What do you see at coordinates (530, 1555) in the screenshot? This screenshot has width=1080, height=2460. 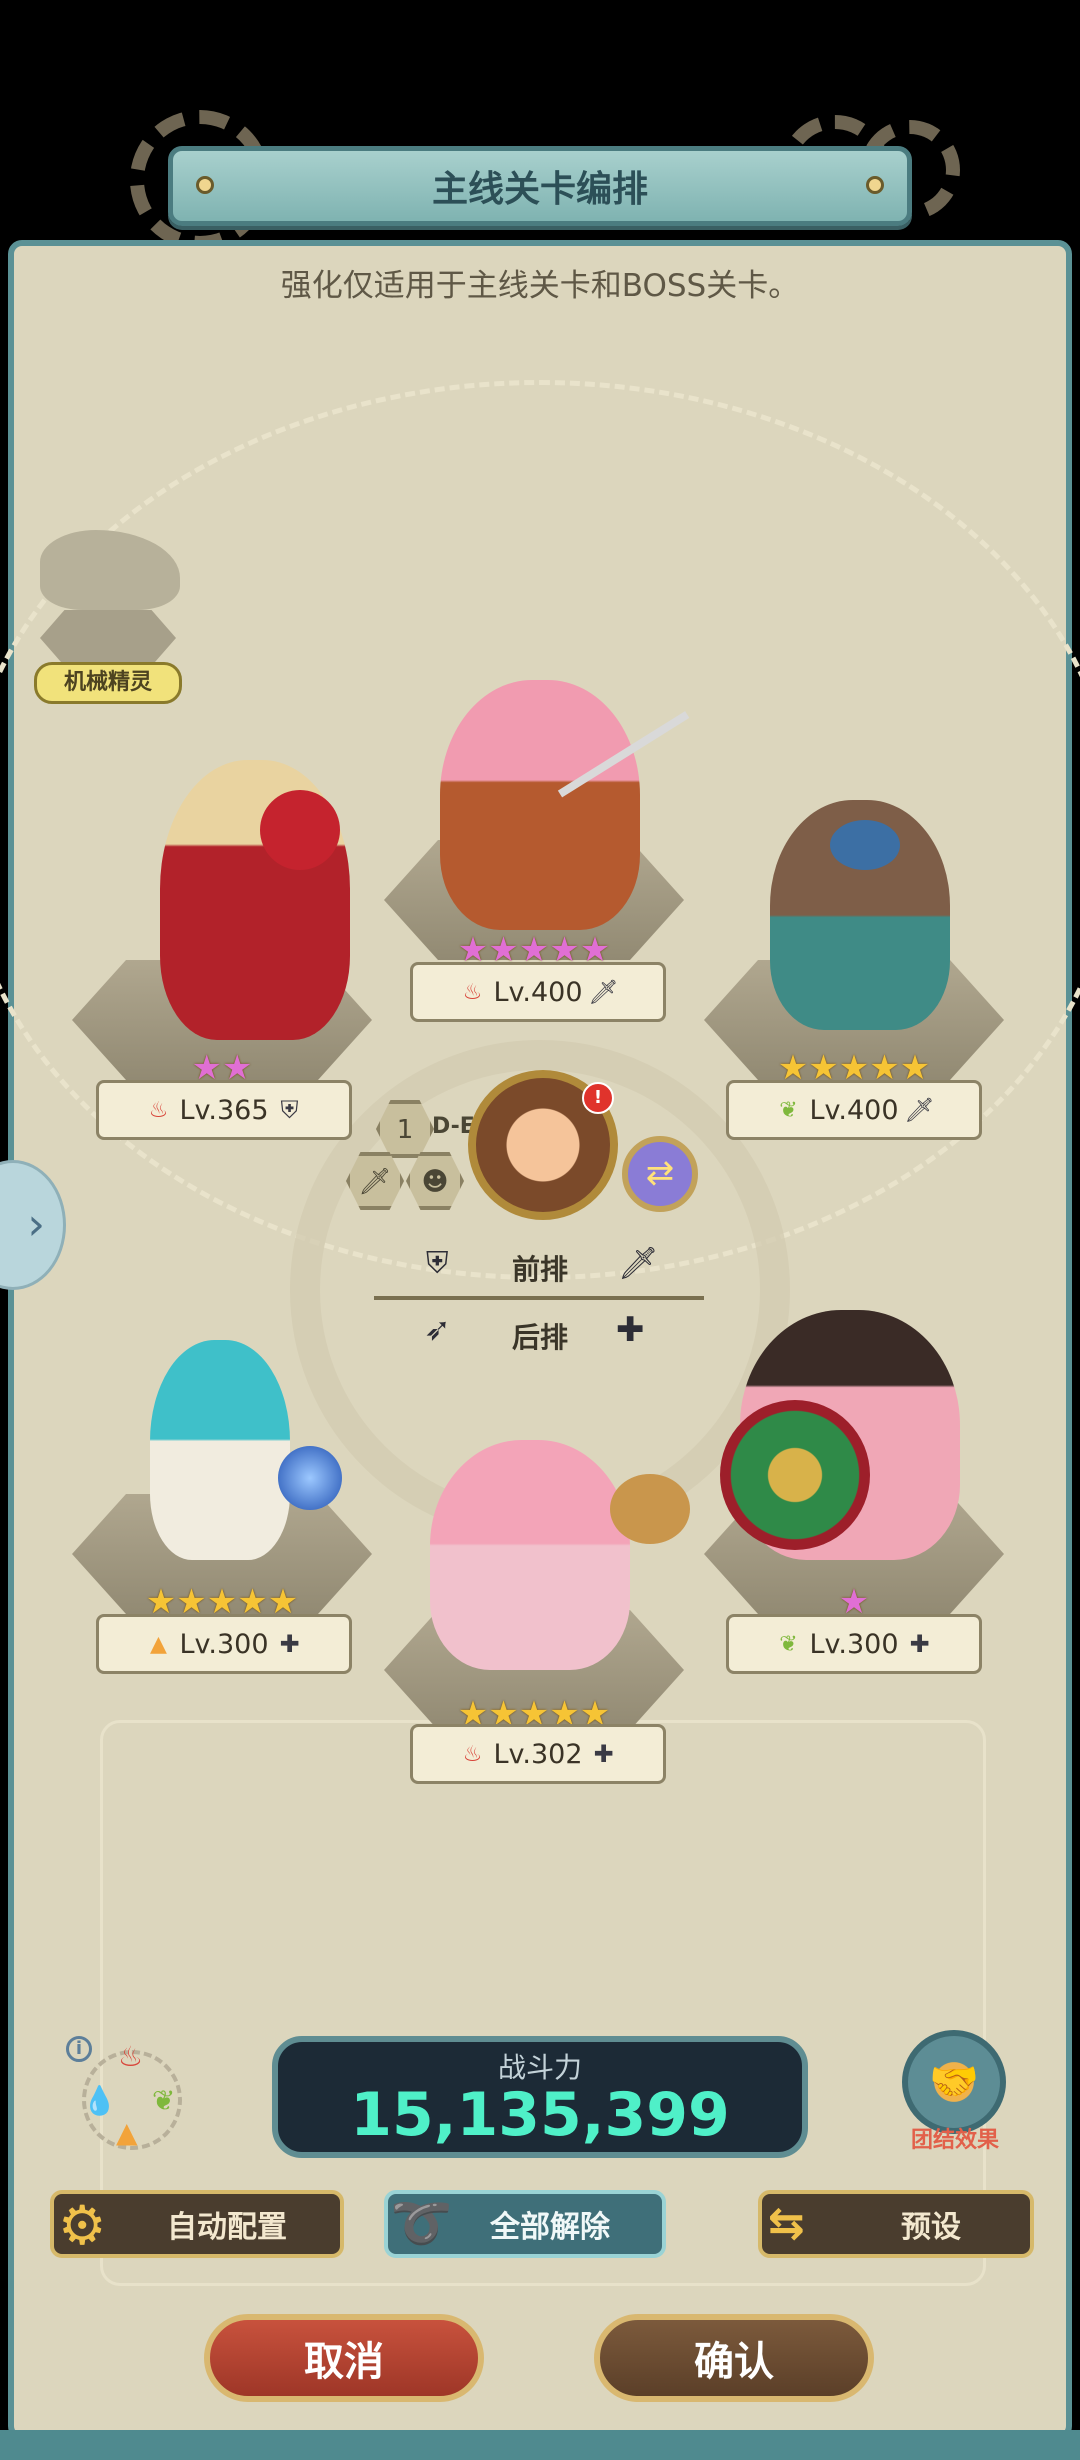 I see `hero-back-center-figure` at bounding box center [530, 1555].